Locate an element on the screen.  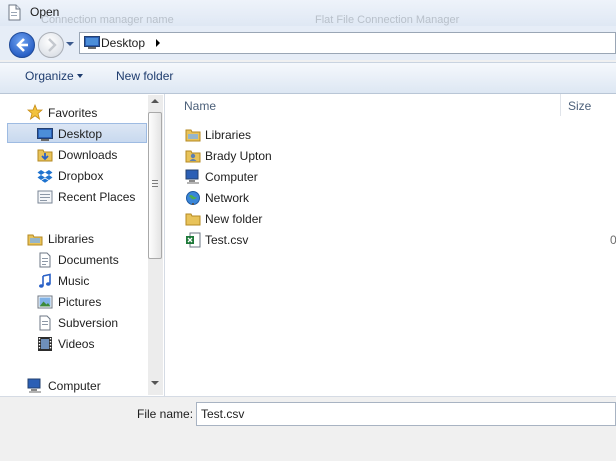
list-item: Libraries is located at coordinates (228, 135).